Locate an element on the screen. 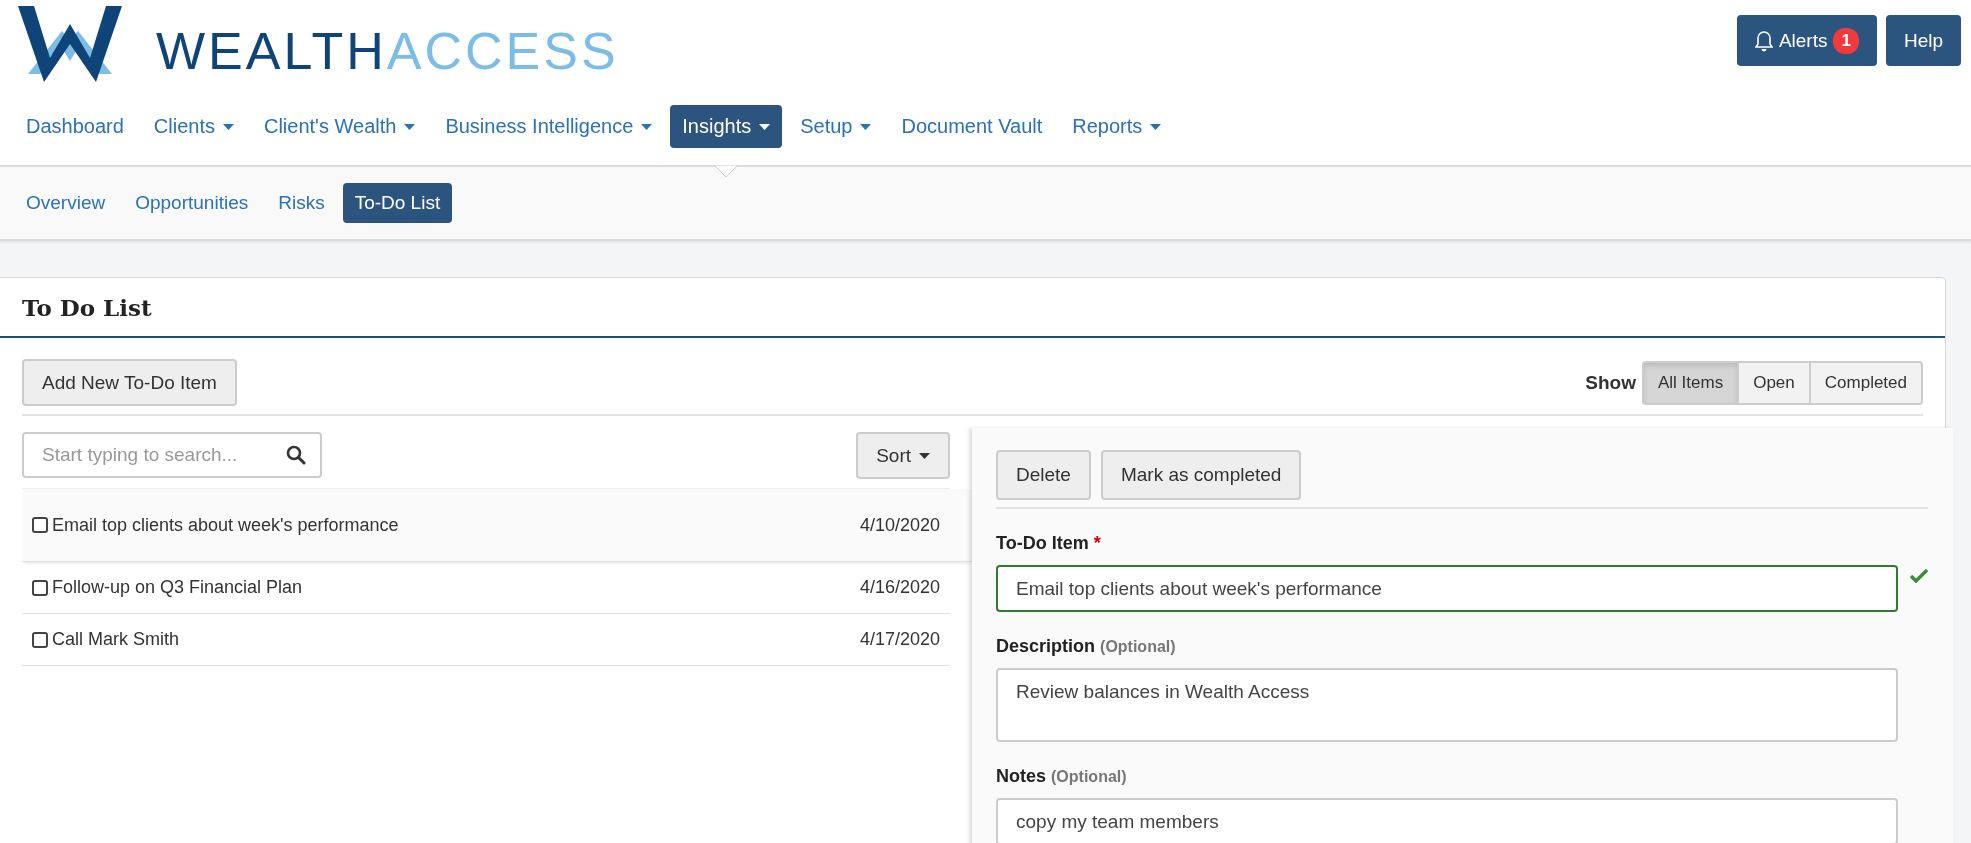 The height and width of the screenshot is (843, 1971). nav-item: Insights is located at coordinates (726, 126).